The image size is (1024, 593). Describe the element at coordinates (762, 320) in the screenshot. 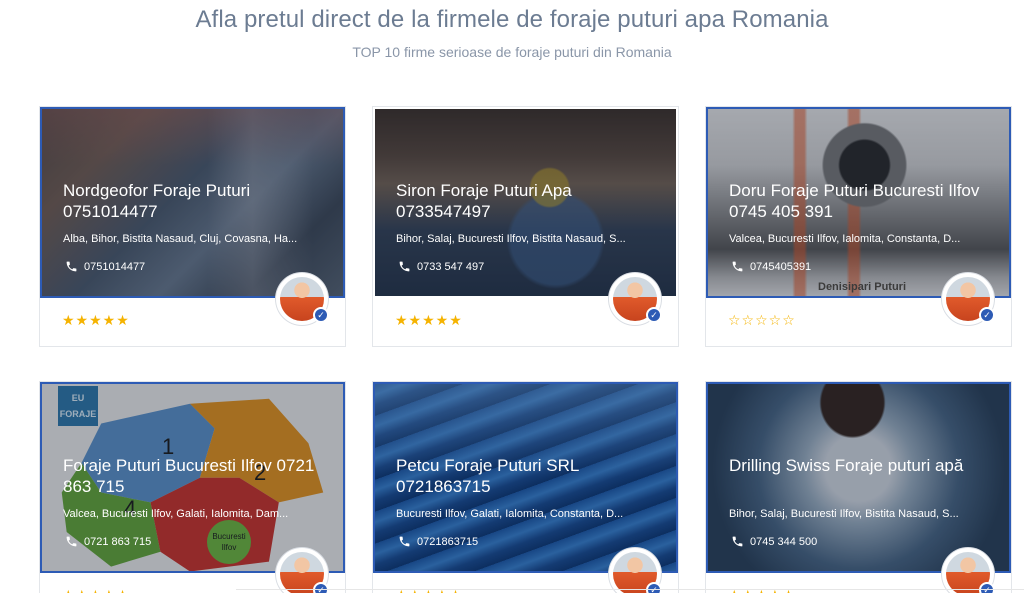

I see `rating-stars: ☆☆☆☆☆` at that location.